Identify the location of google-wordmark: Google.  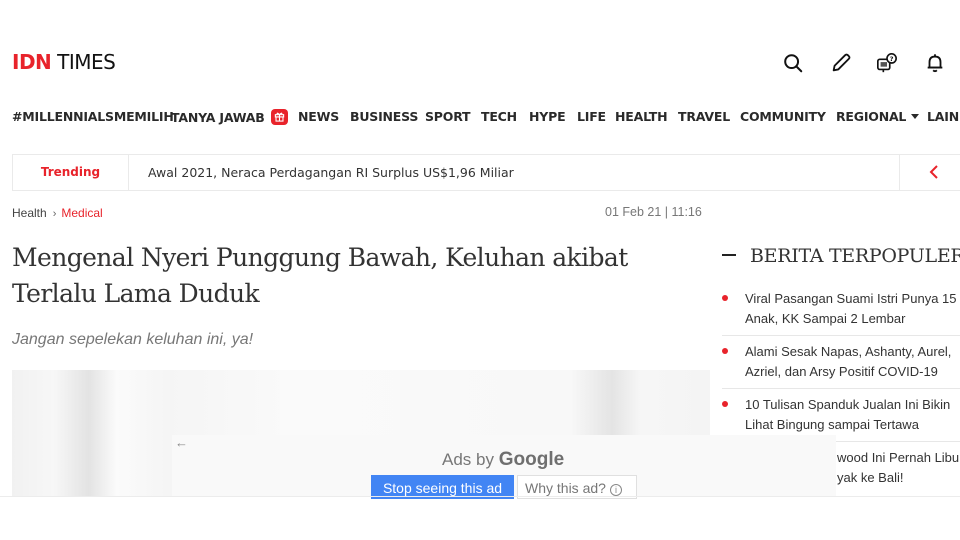
(531, 459).